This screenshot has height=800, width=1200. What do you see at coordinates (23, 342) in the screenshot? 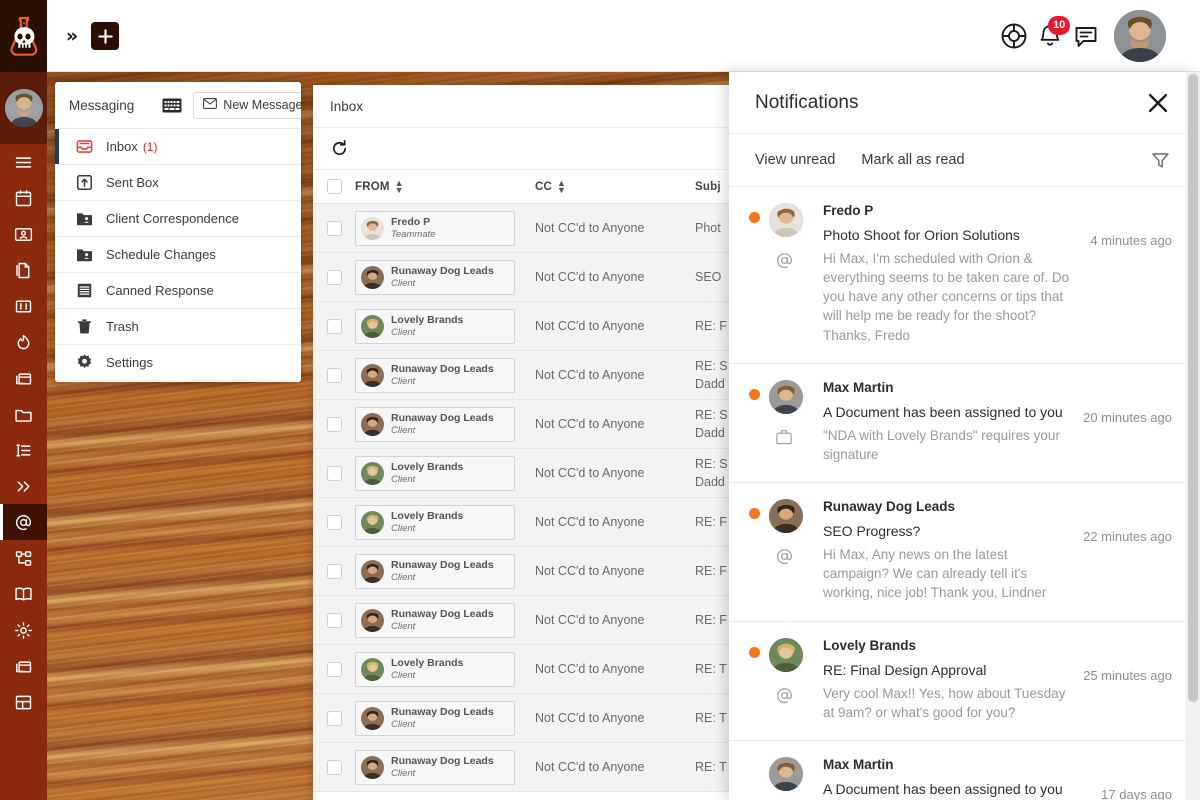
I see `rail-item-hot-items` at bounding box center [23, 342].